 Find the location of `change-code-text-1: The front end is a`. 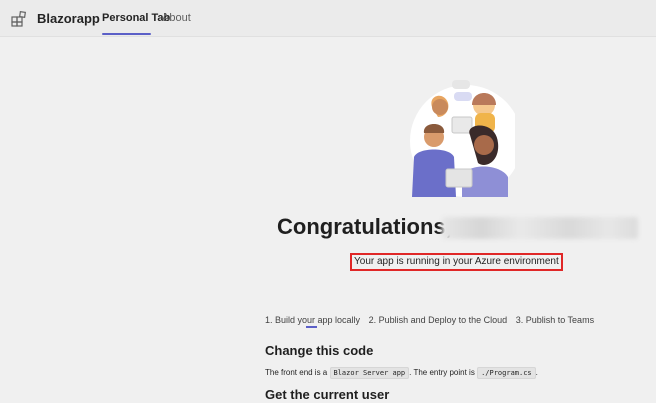

change-code-text-1: The front end is a is located at coordinates (296, 372).